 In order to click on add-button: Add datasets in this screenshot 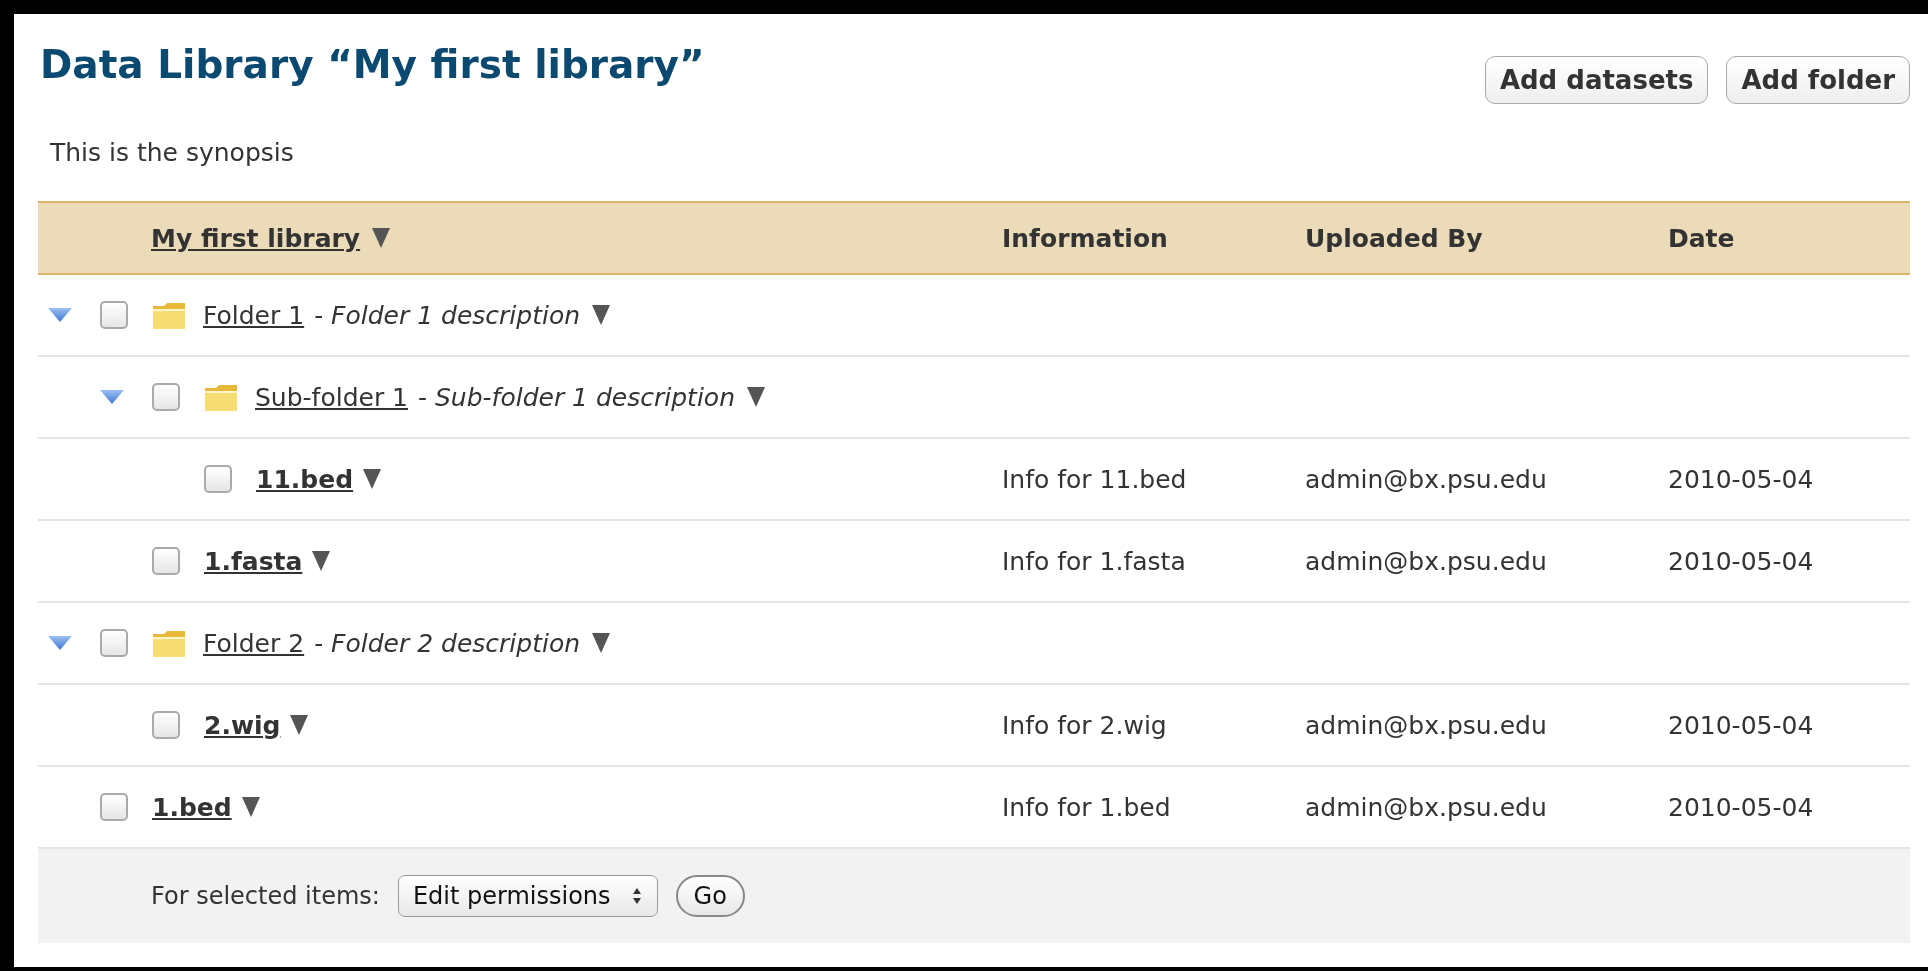, I will do `click(1596, 80)`.